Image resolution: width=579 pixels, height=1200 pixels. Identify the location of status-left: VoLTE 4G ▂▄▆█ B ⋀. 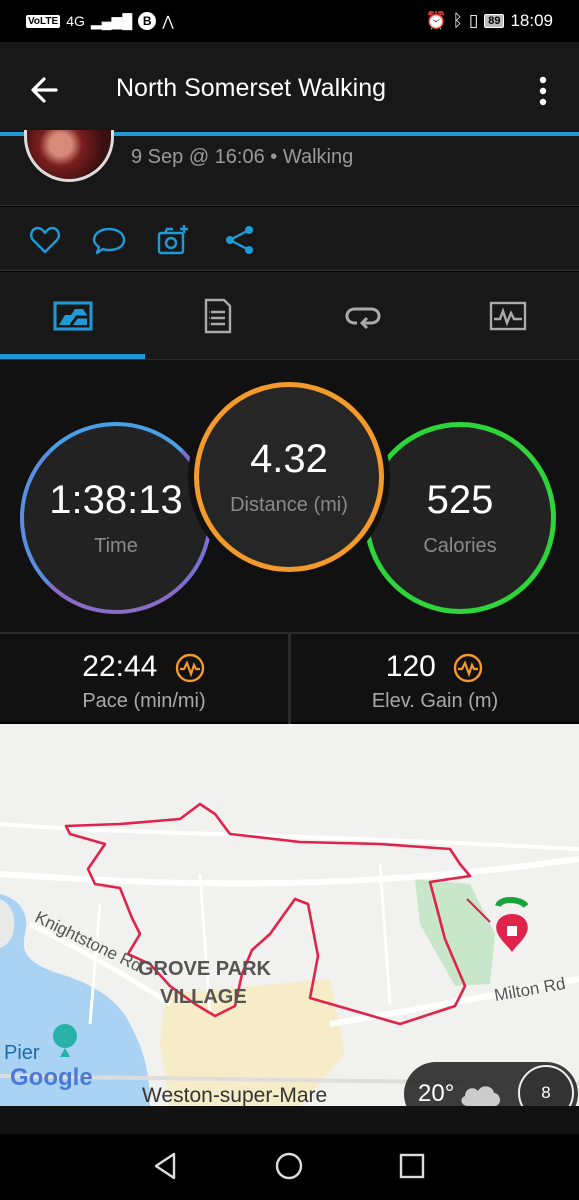
(100, 21).